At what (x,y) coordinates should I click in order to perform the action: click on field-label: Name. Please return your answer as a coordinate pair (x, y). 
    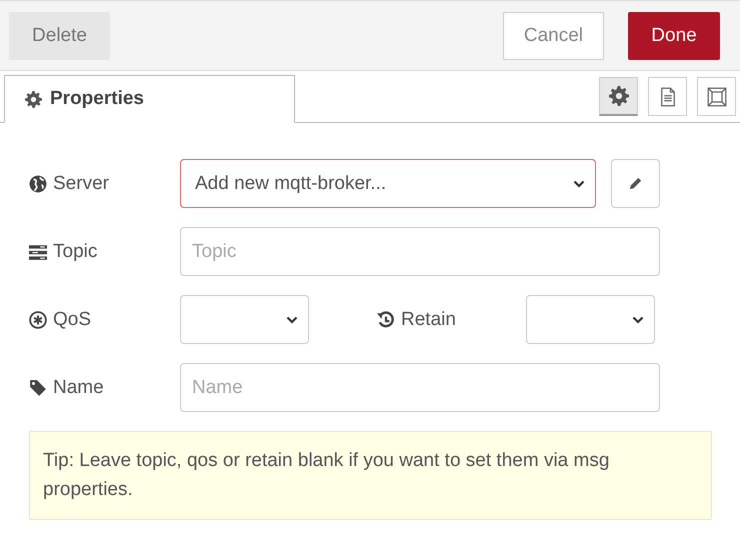
    Looking at the image, I should click on (78, 387).